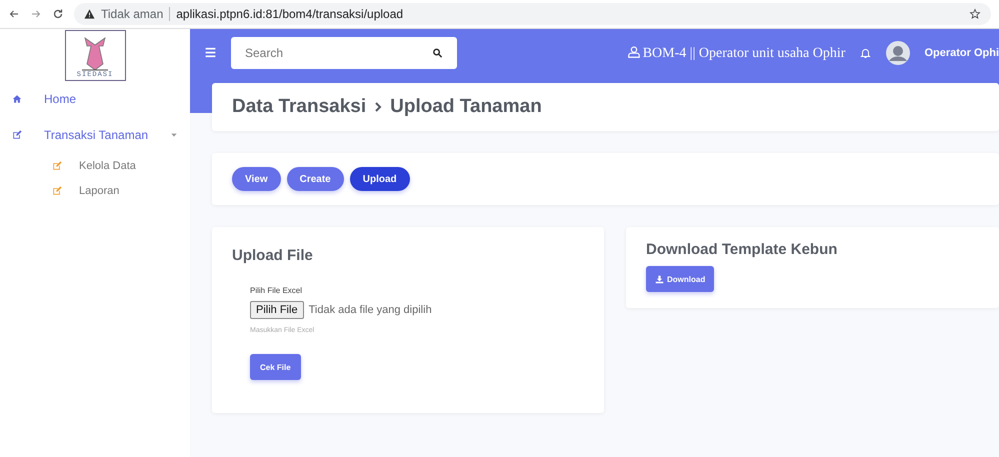 The width and height of the screenshot is (999, 457). What do you see at coordinates (210, 52) in the screenshot?
I see `menu-icon` at bounding box center [210, 52].